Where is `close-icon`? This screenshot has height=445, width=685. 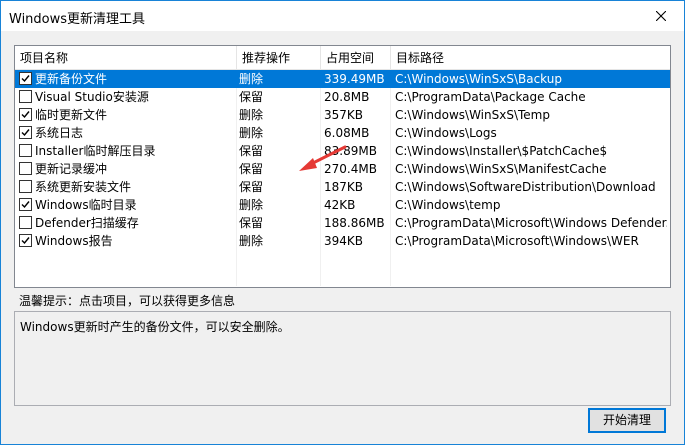
close-icon is located at coordinates (661, 16).